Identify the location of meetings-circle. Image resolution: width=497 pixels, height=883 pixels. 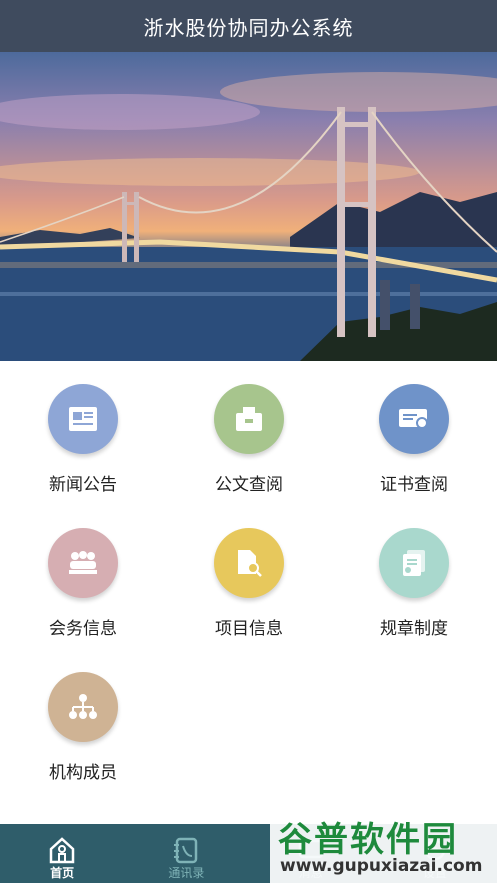
(83, 563).